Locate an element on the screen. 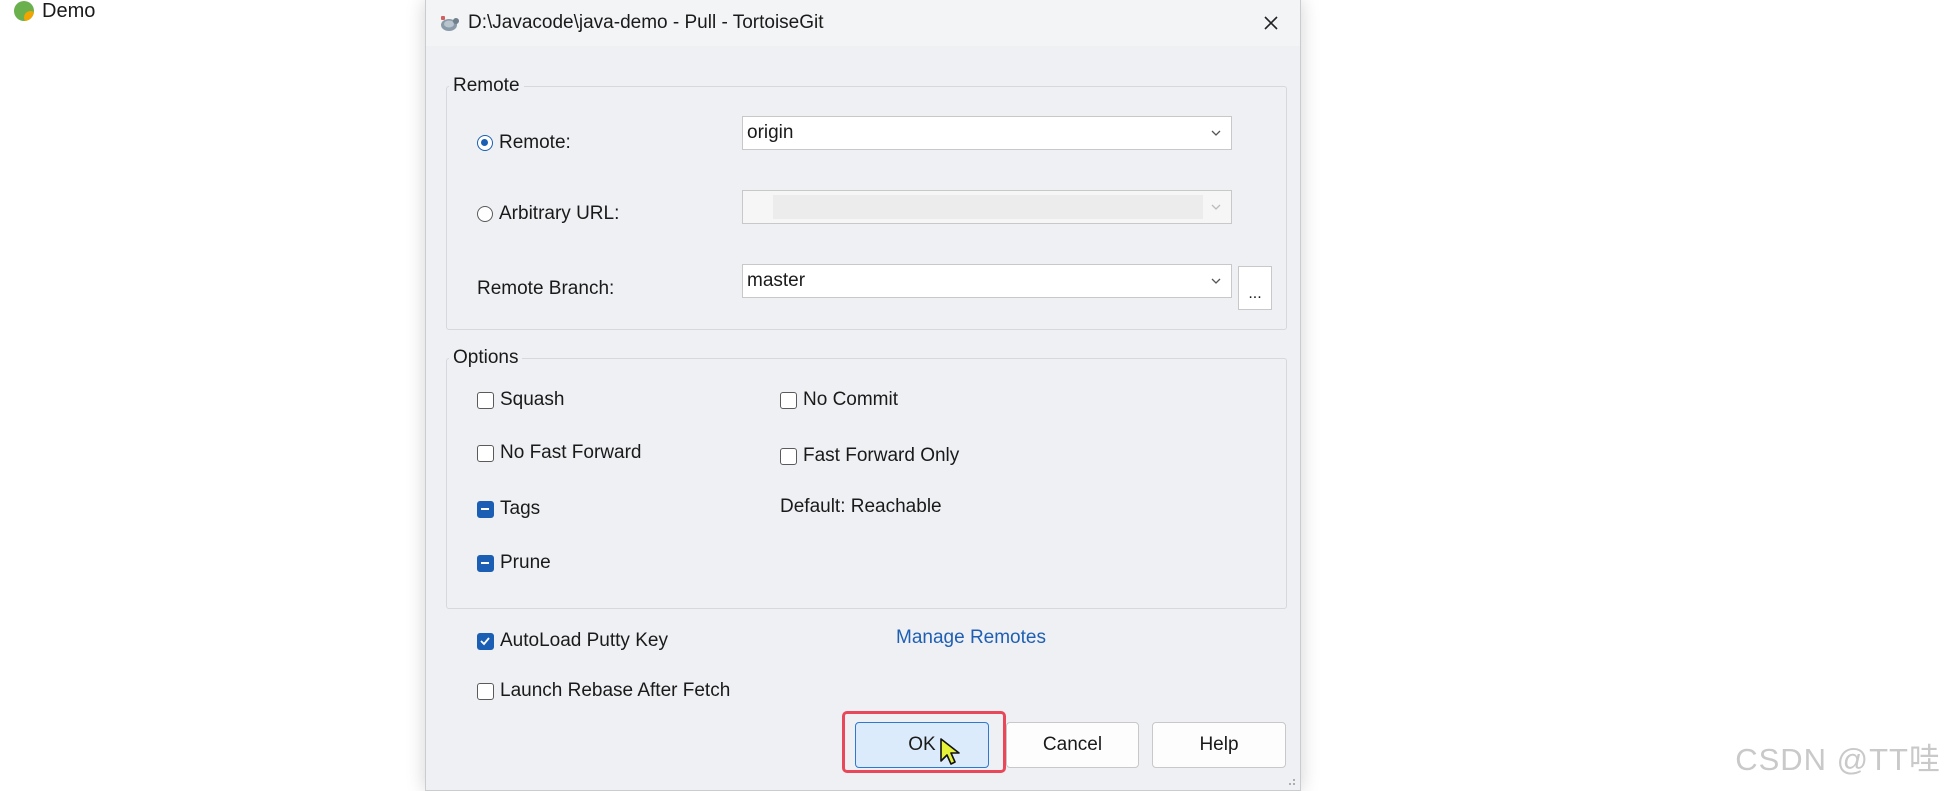 This screenshot has width=1945, height=791. app-header: Demo is located at coordinates (54, 11).